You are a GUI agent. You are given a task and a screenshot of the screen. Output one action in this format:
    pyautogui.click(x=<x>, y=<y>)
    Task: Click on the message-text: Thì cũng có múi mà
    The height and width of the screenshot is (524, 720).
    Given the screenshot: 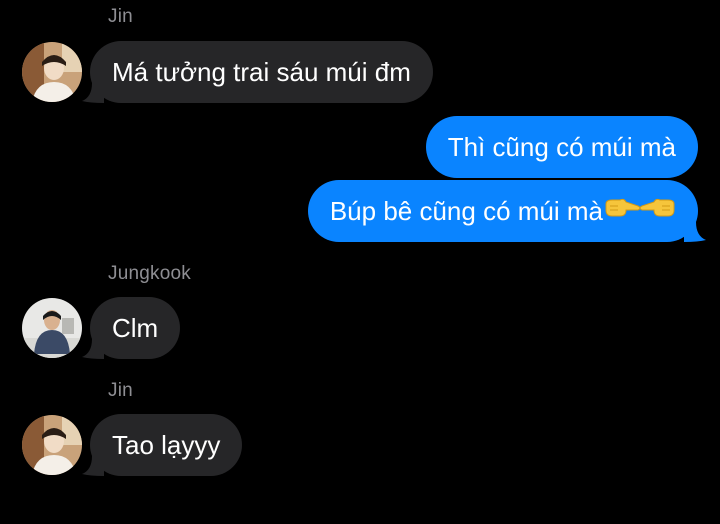 What is the action you would take?
    pyautogui.click(x=561, y=147)
    